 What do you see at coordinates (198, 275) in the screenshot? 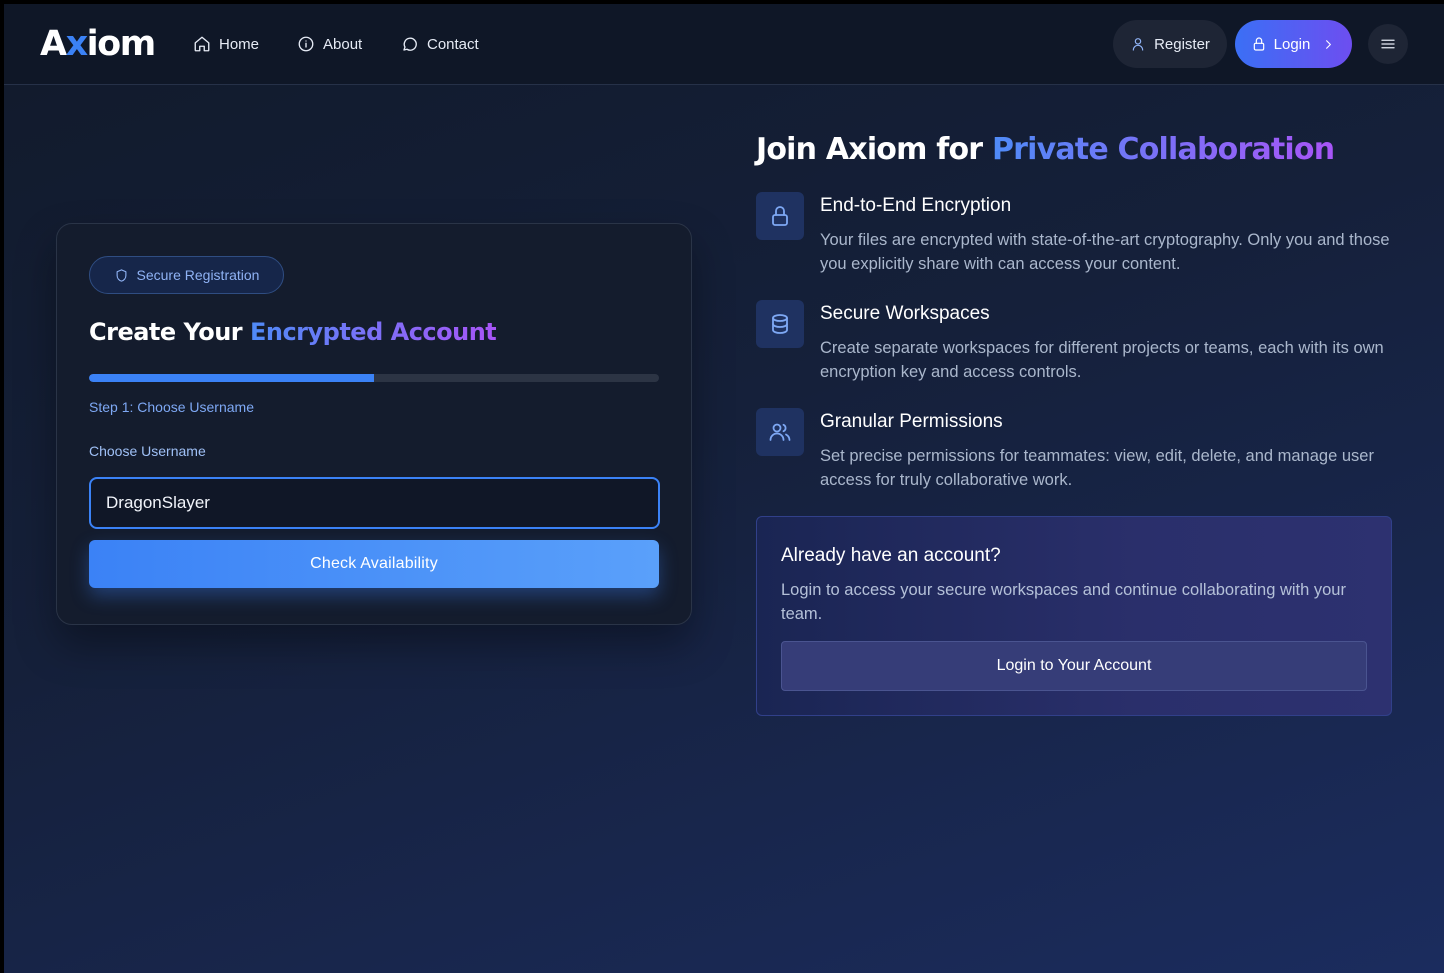
I see `badge-label: Secure Registration` at bounding box center [198, 275].